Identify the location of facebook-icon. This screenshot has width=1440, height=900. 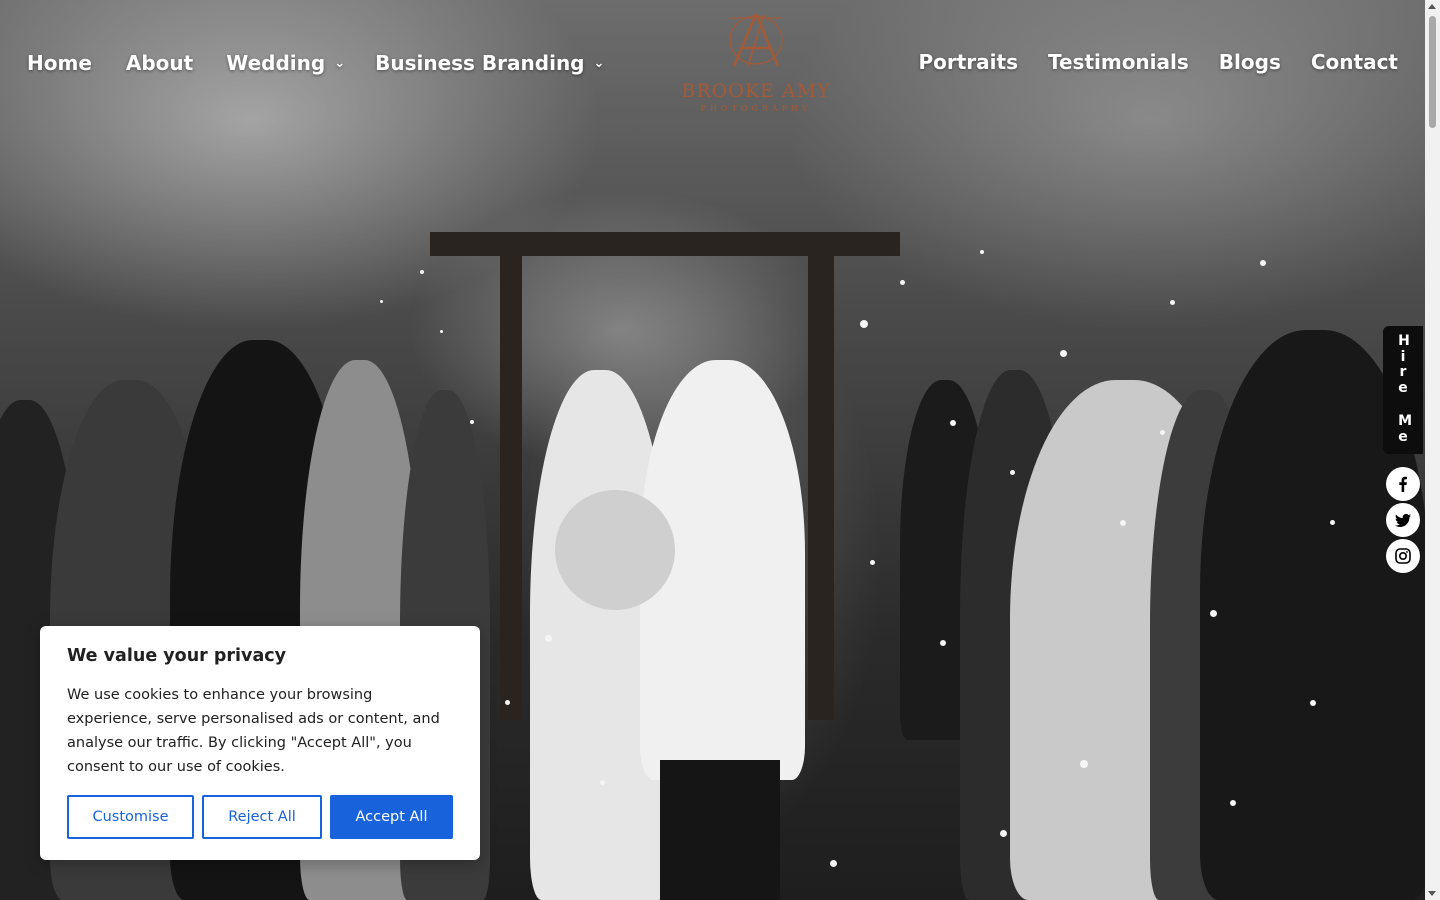
(1403, 484).